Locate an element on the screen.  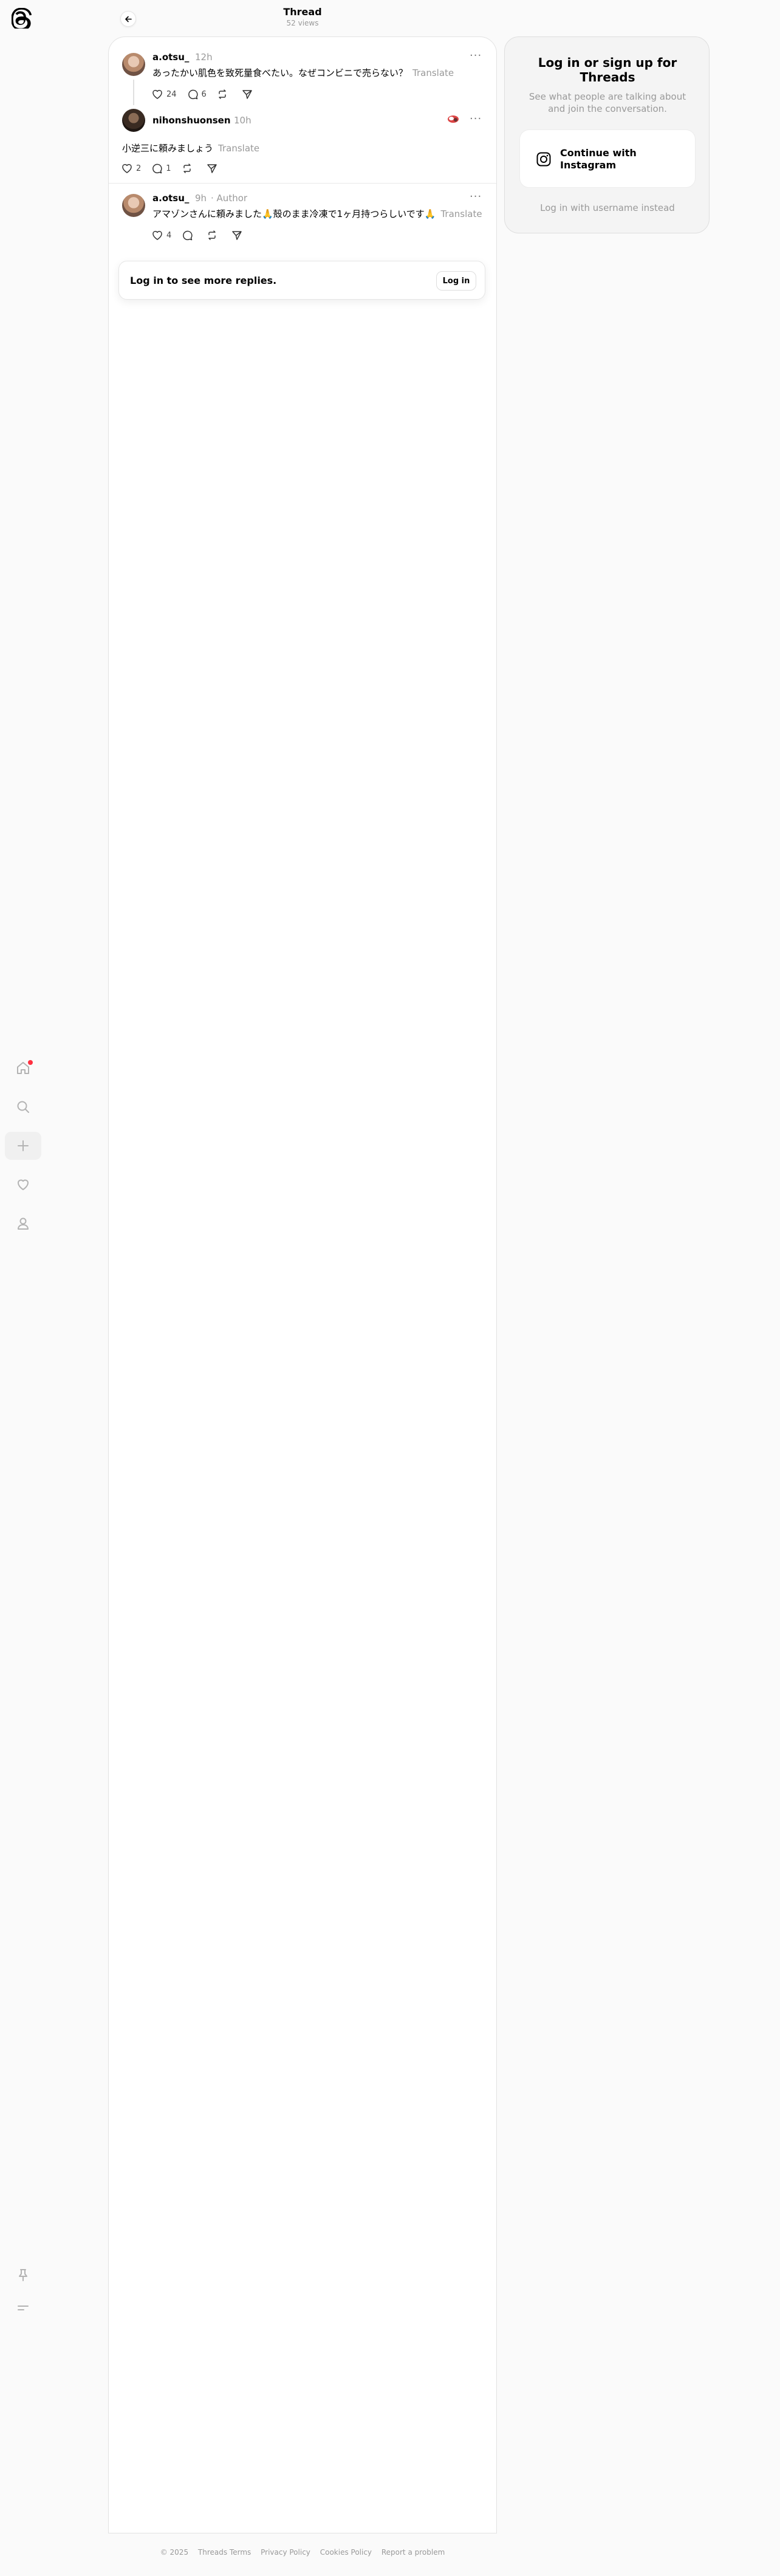
nav-create-button is located at coordinates (23, 1146).